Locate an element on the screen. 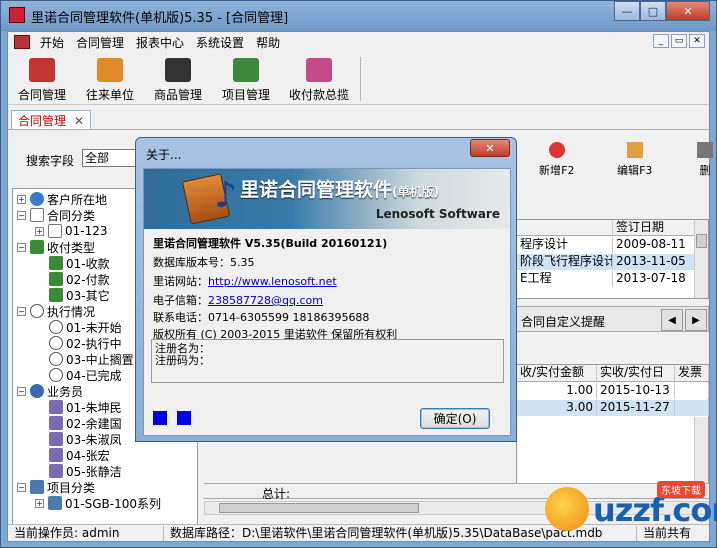 Image resolution: width=717 pixels, height=548 pixels. tree-node: − 执行情况 is located at coordinates (56, 311).